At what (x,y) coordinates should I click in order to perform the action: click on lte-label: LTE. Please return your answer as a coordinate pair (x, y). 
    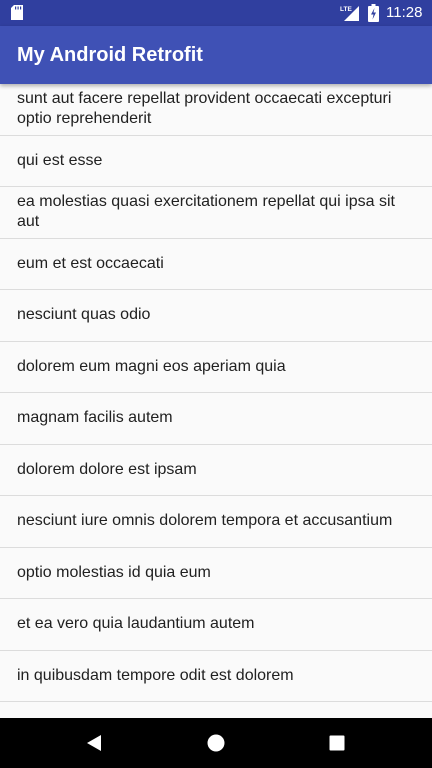
    Looking at the image, I should click on (346, 9).